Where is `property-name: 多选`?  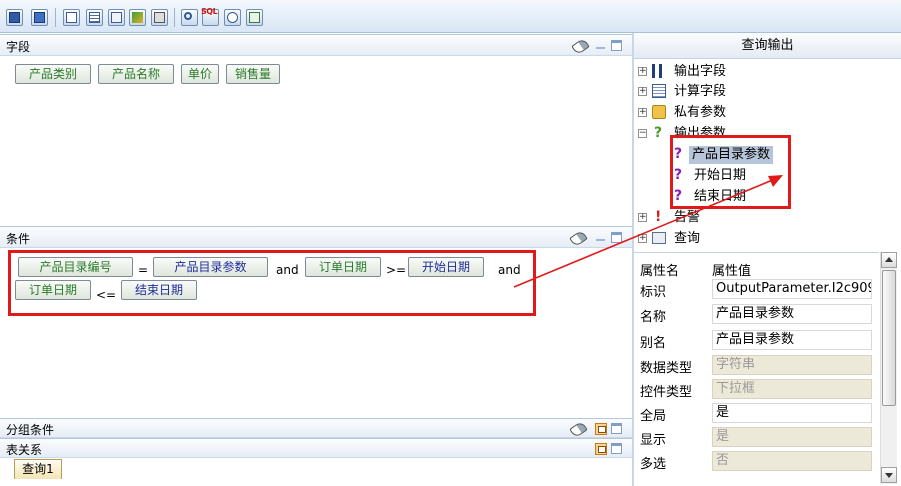
property-name: 多选 is located at coordinates (653, 464).